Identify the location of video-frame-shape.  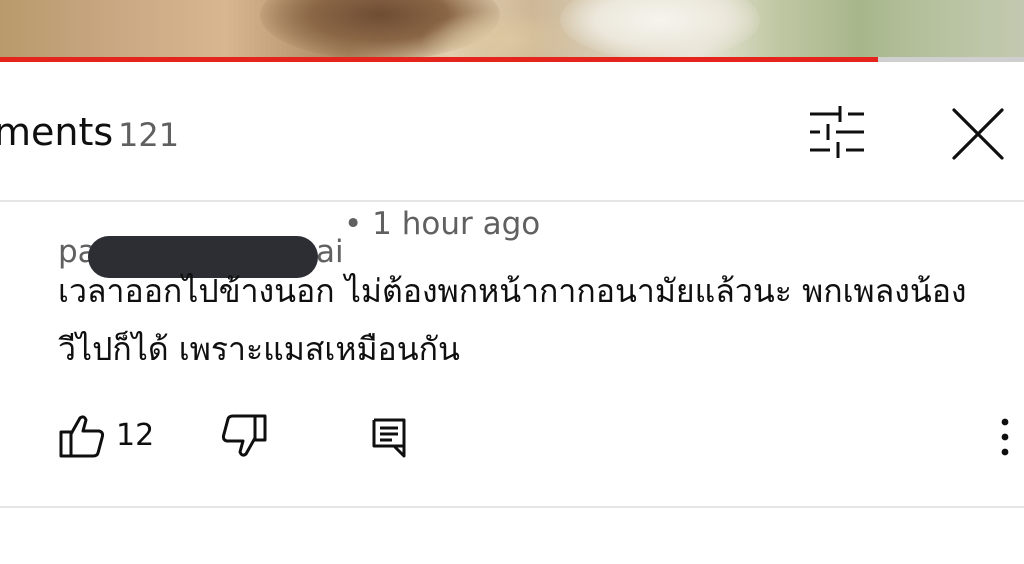
(660, 29).